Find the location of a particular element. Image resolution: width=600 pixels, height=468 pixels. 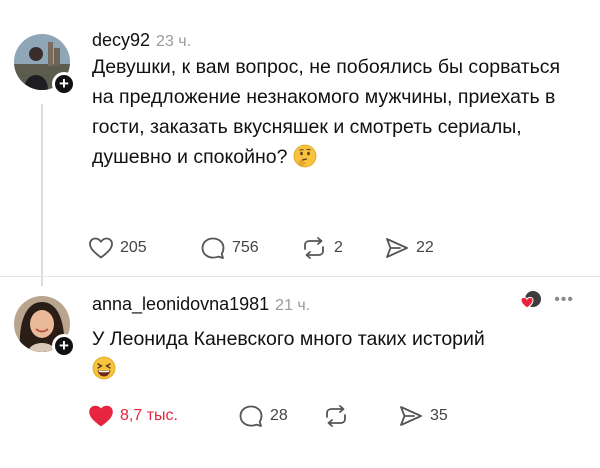

comment-button: 756 is located at coordinates (229, 248).